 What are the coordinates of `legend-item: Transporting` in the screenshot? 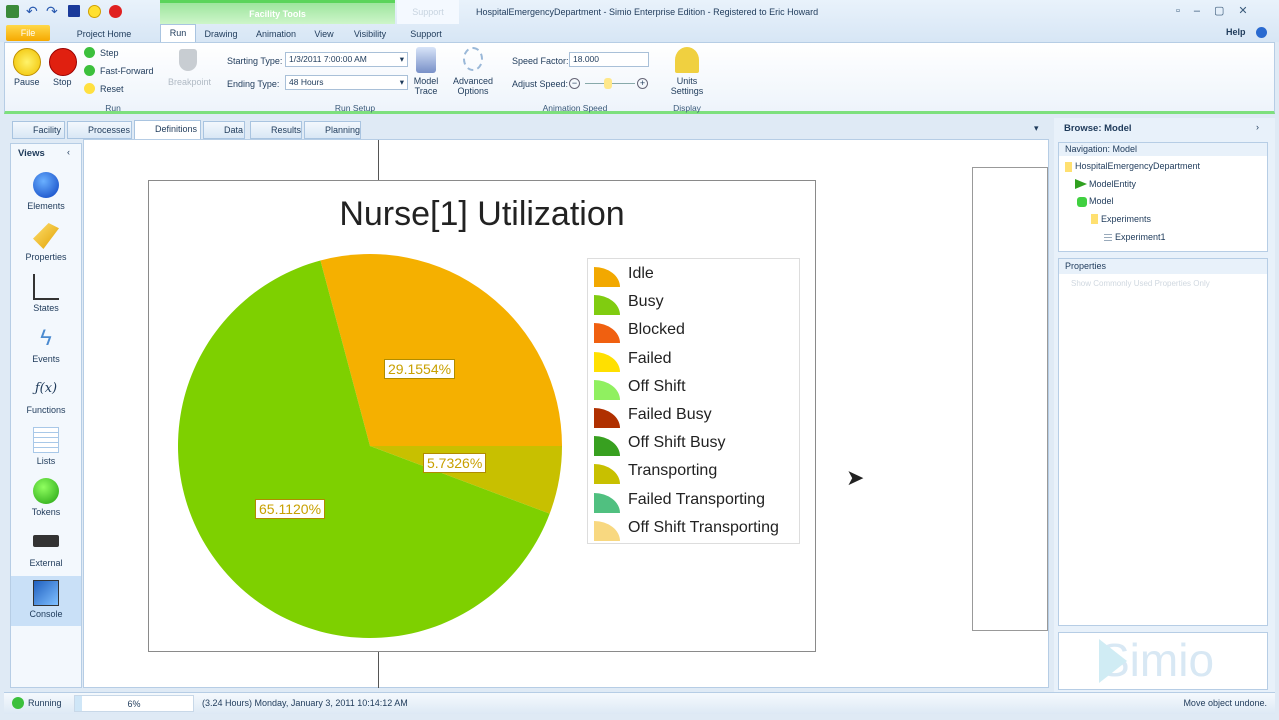 It's located at (696, 472).